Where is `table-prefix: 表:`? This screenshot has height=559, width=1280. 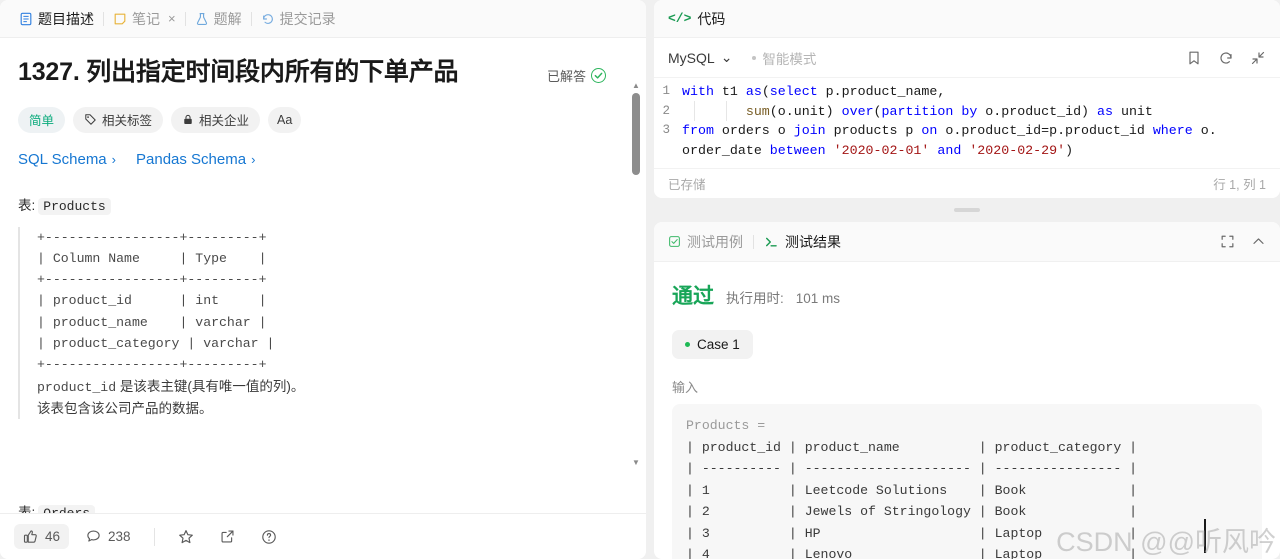 table-prefix: 表: is located at coordinates (27, 205).